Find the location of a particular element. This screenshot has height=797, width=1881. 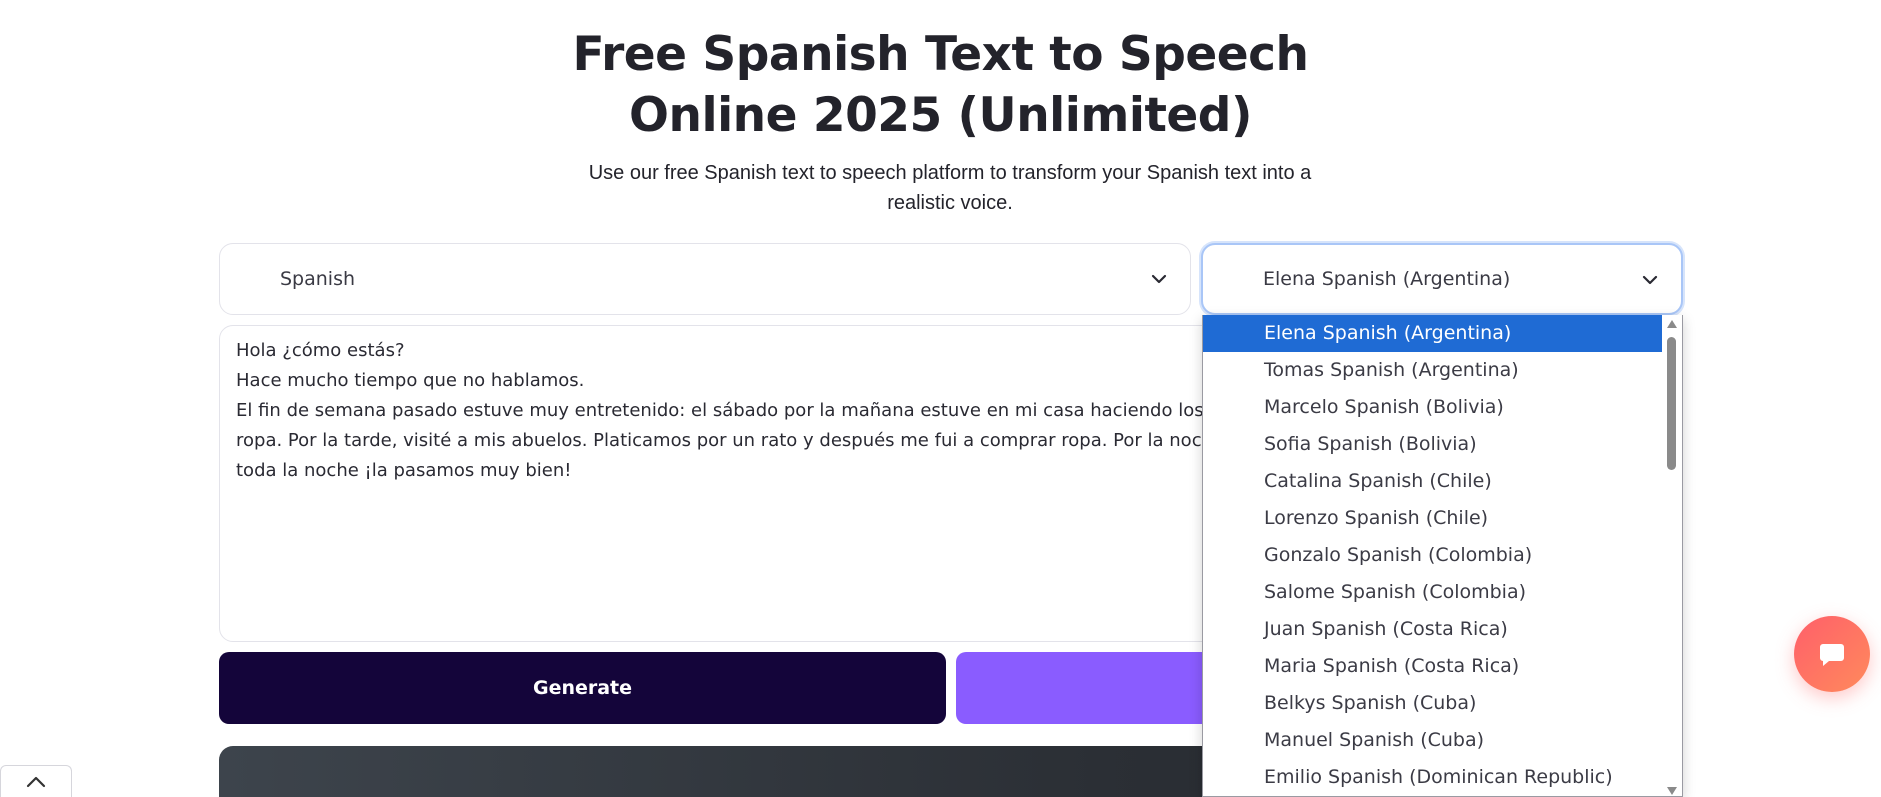

voice-option: Juan Spanish (Costa Rica) is located at coordinates (1433, 629).